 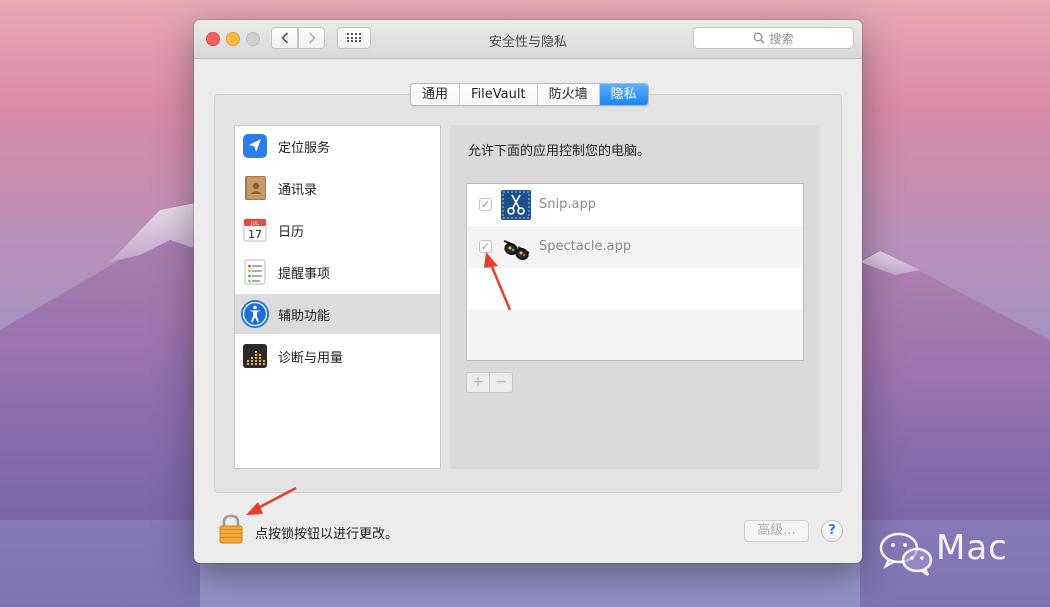 I want to click on snip-scissors-icon, so click(x=516, y=205).